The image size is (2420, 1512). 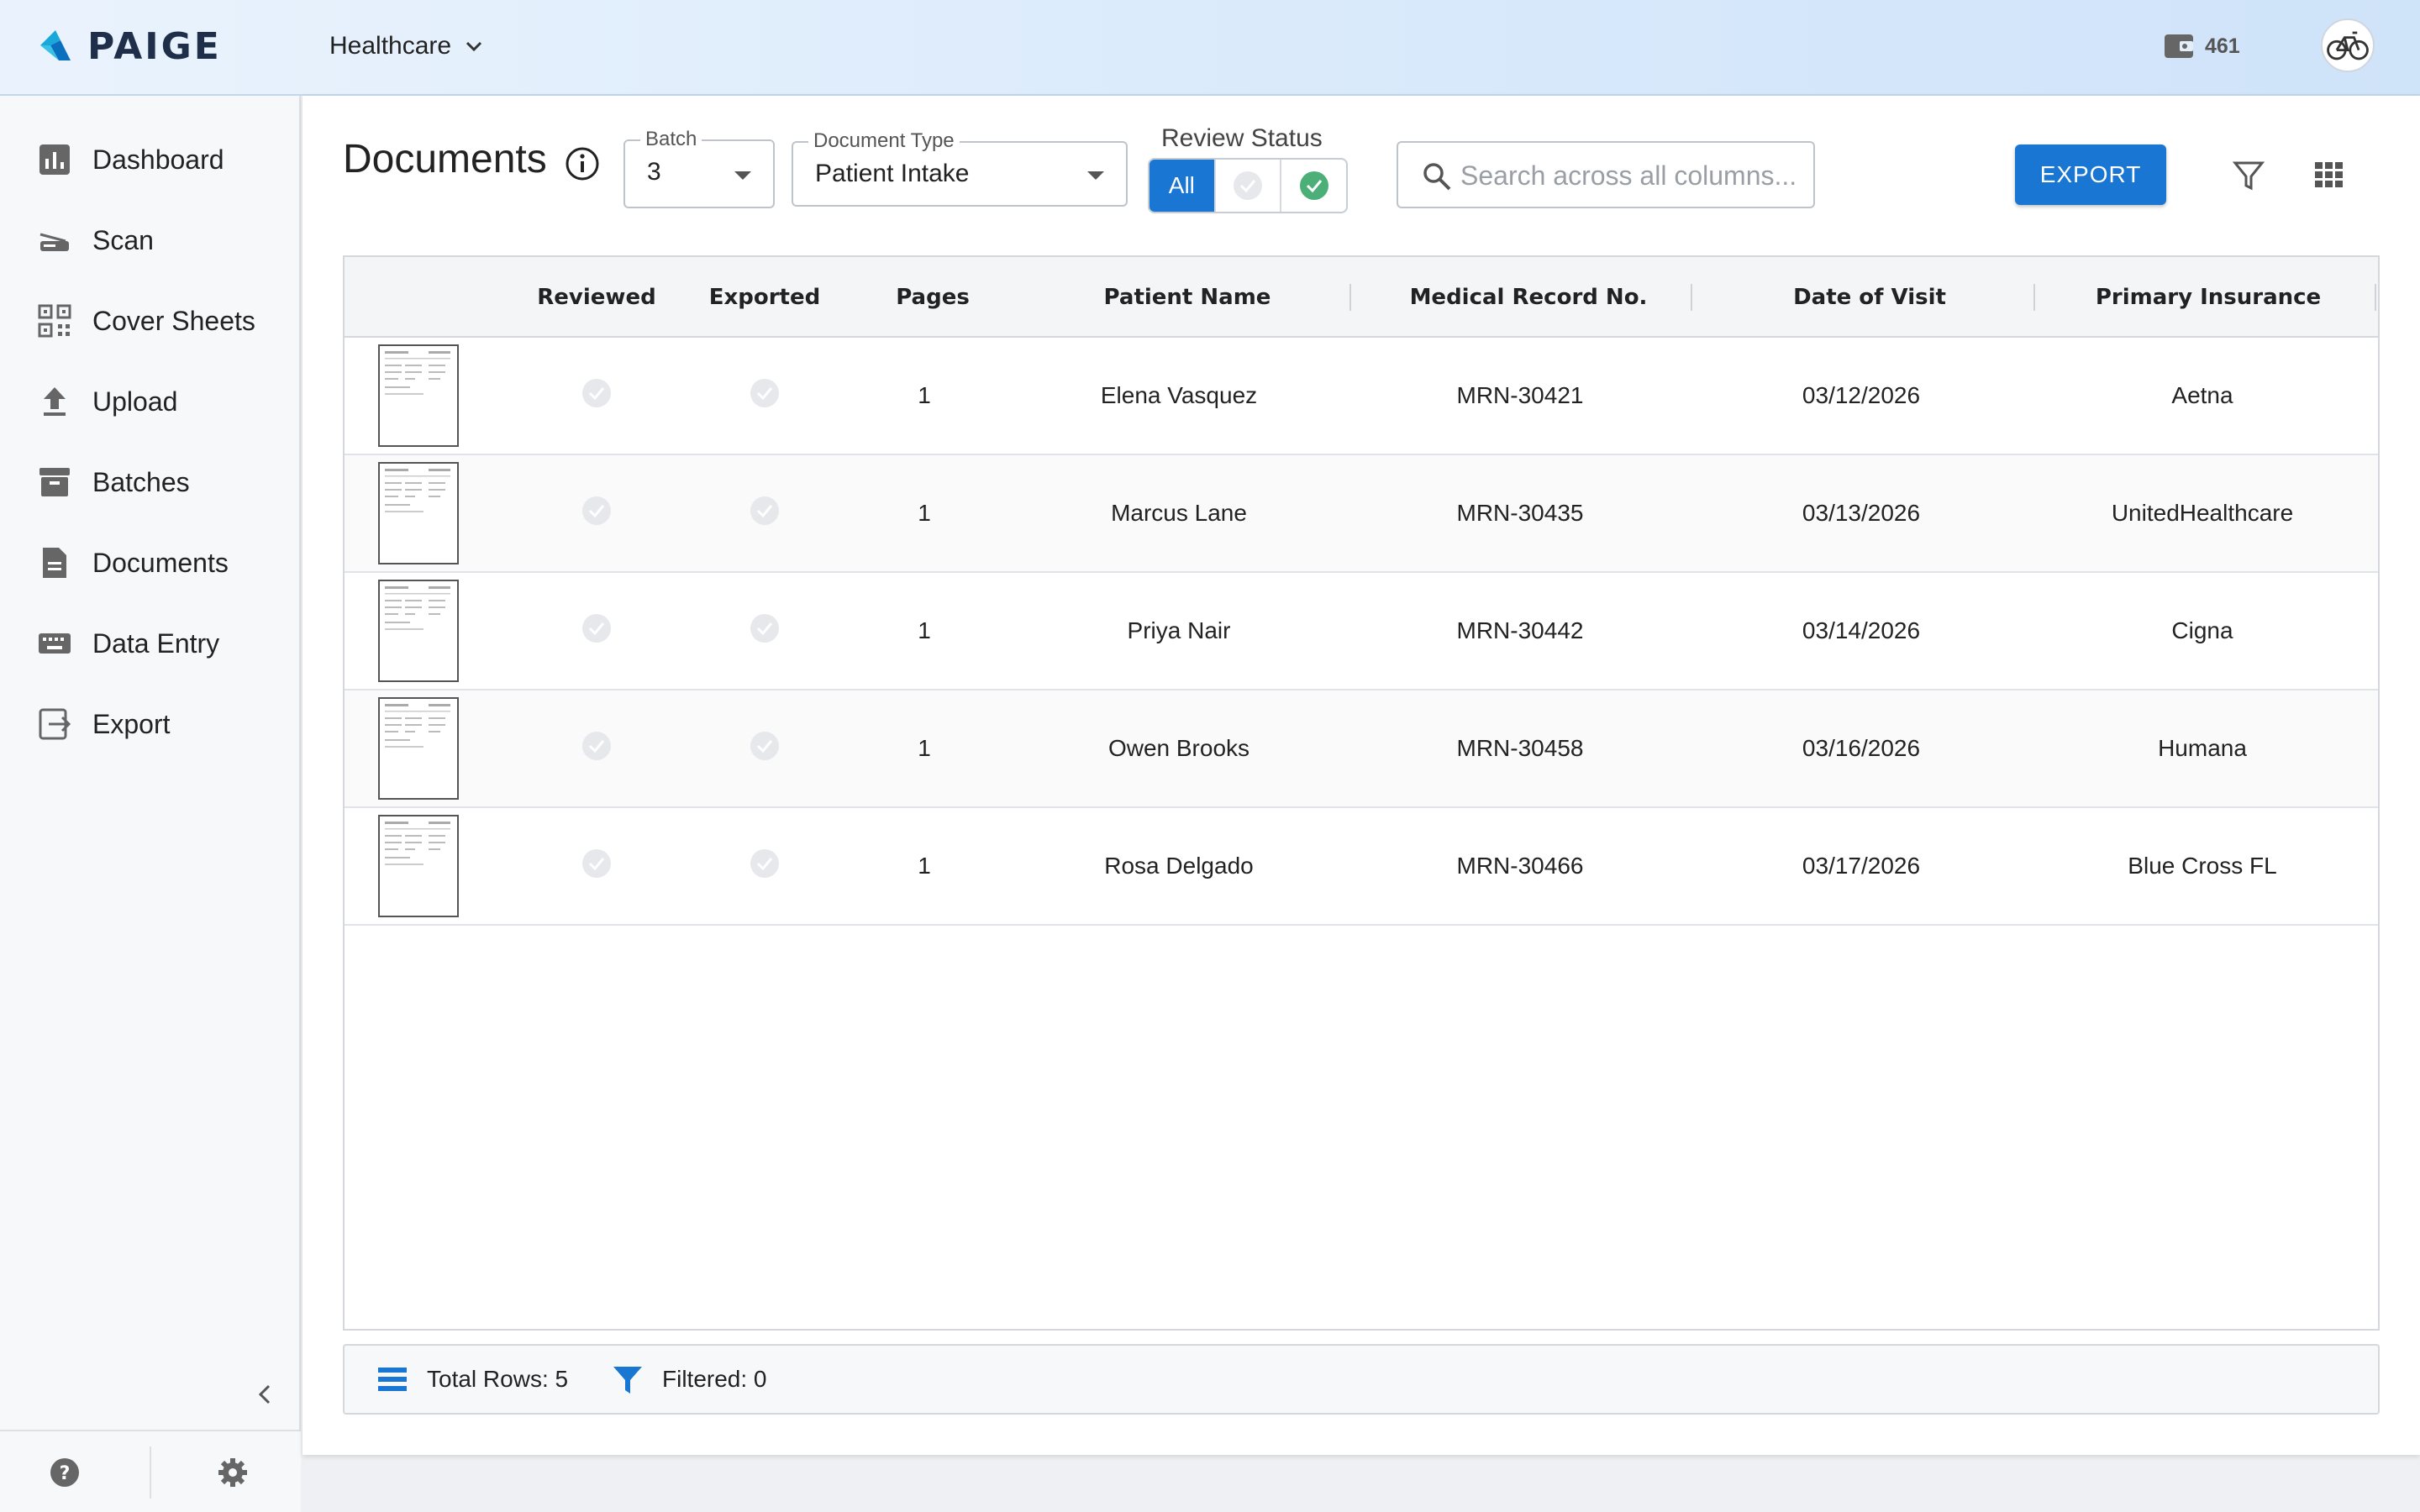 I want to click on batch-label: Batch, so click(x=671, y=139).